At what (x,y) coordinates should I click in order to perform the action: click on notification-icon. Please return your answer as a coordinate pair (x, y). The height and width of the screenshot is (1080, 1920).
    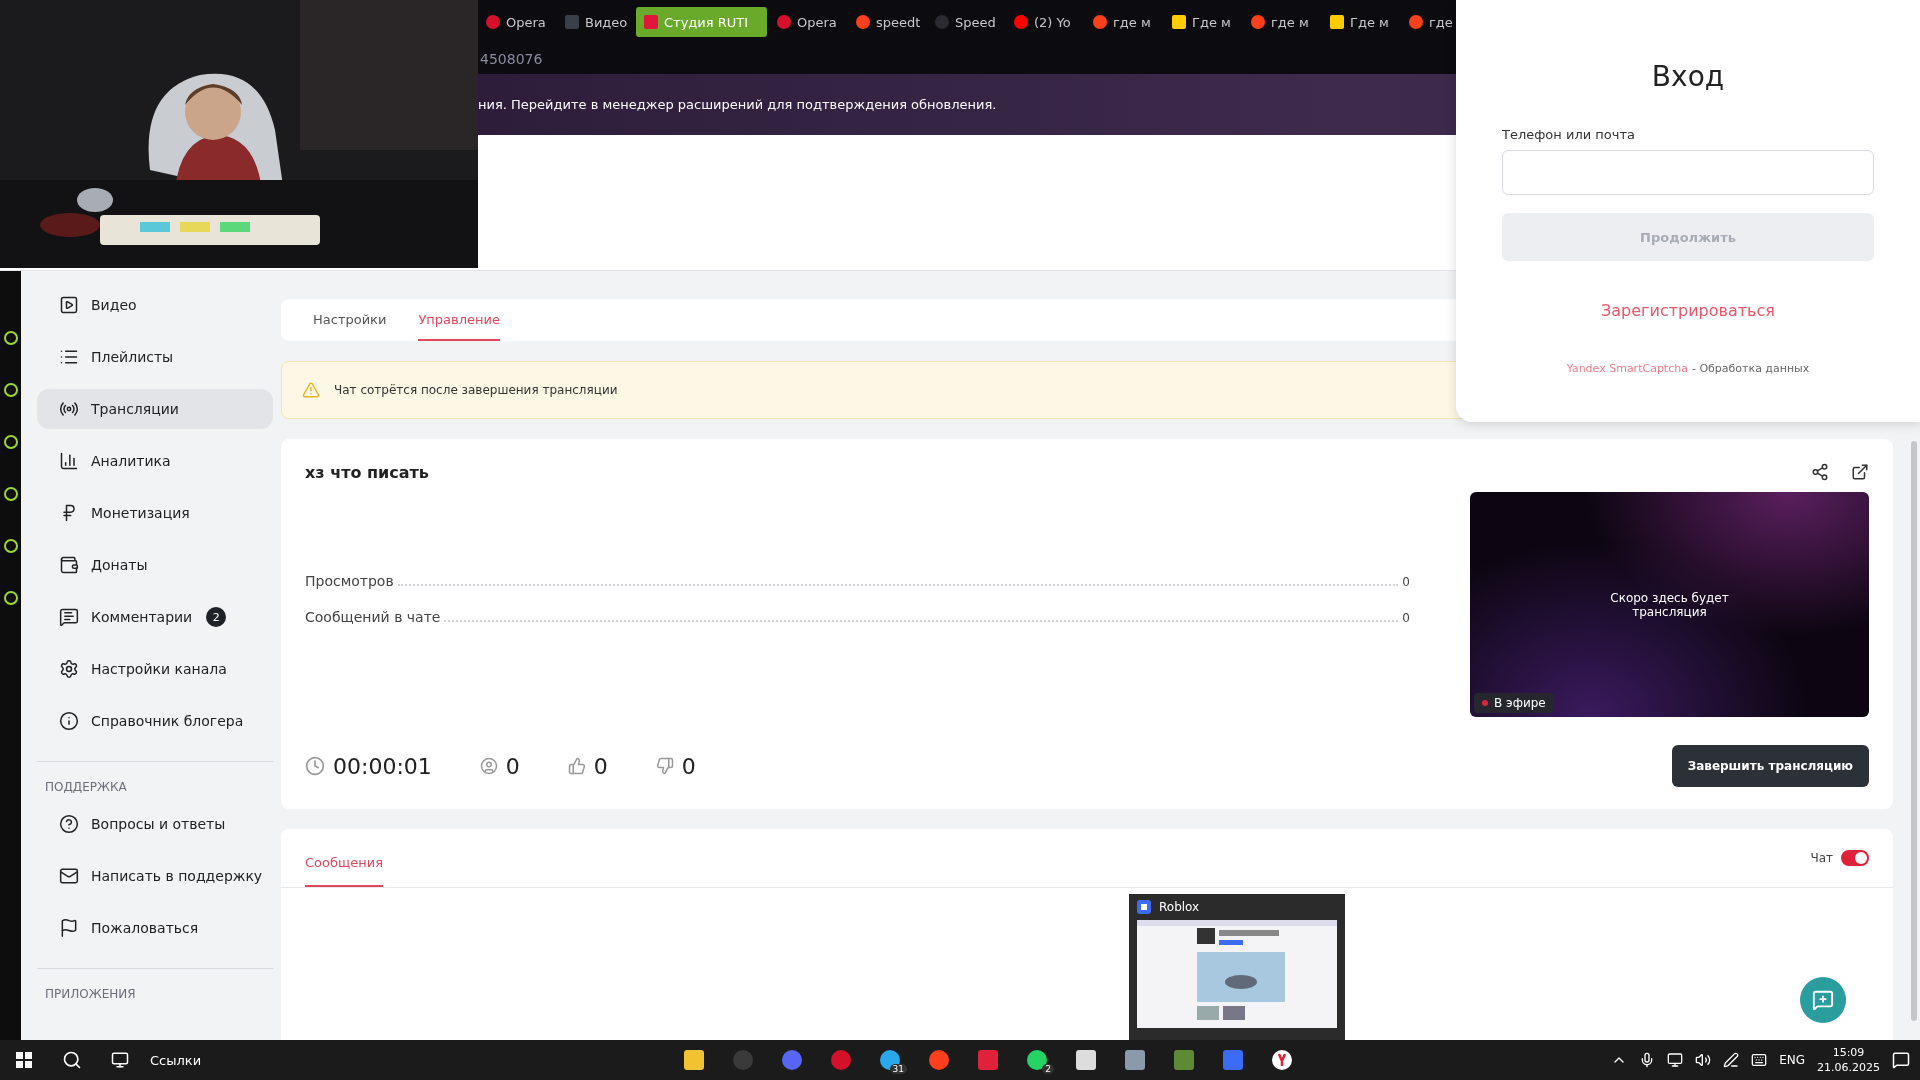
    Looking at the image, I should click on (1901, 1060).